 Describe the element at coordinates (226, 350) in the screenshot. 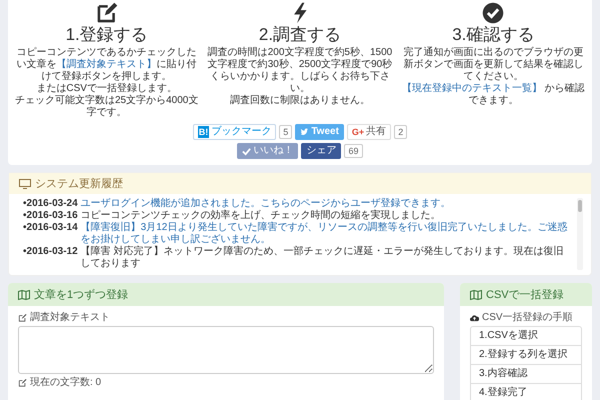

I see `text-area` at that location.